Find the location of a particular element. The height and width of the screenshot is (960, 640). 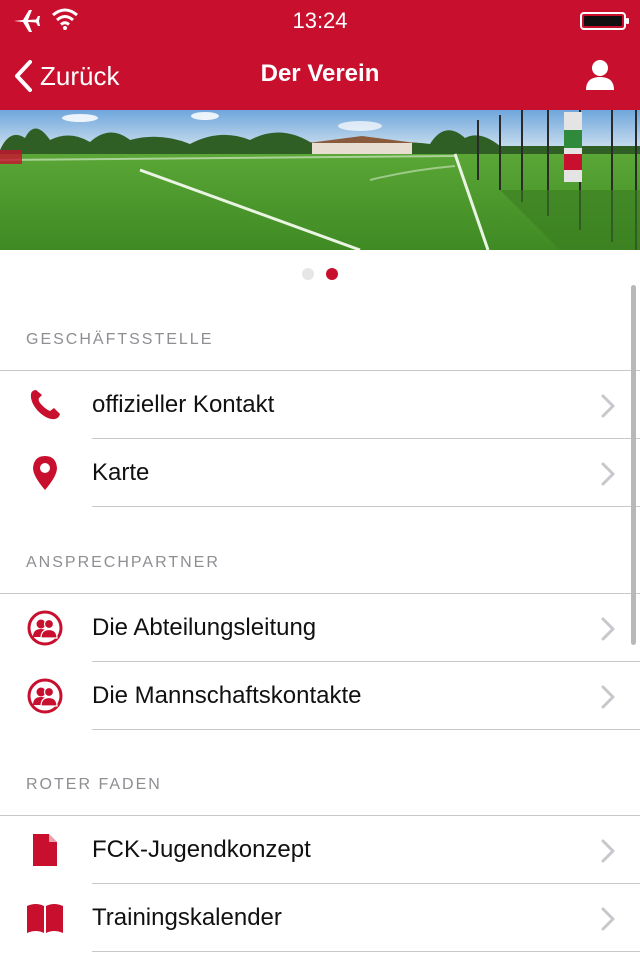

status-time: 13:24 is located at coordinates (320, 20).